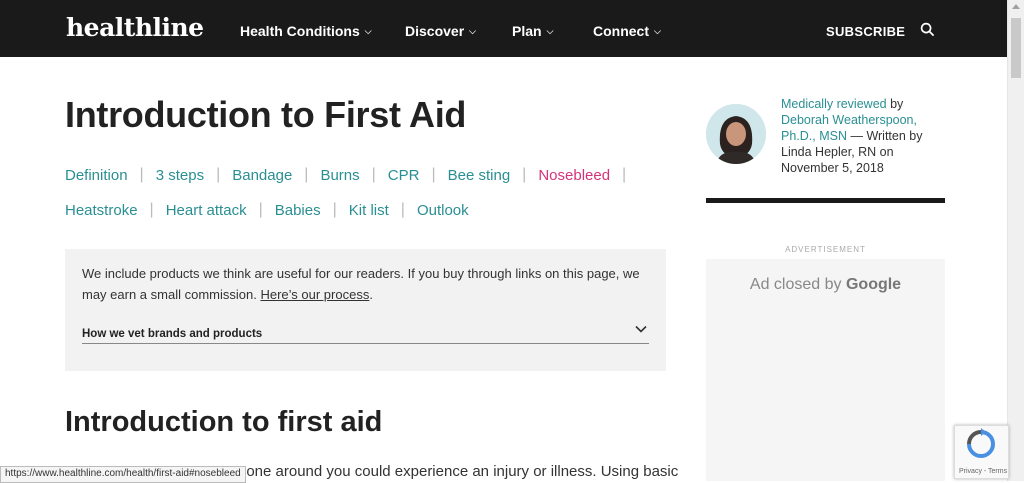  What do you see at coordinates (298, 210) in the screenshot?
I see `toc-link-babies: Babies` at bounding box center [298, 210].